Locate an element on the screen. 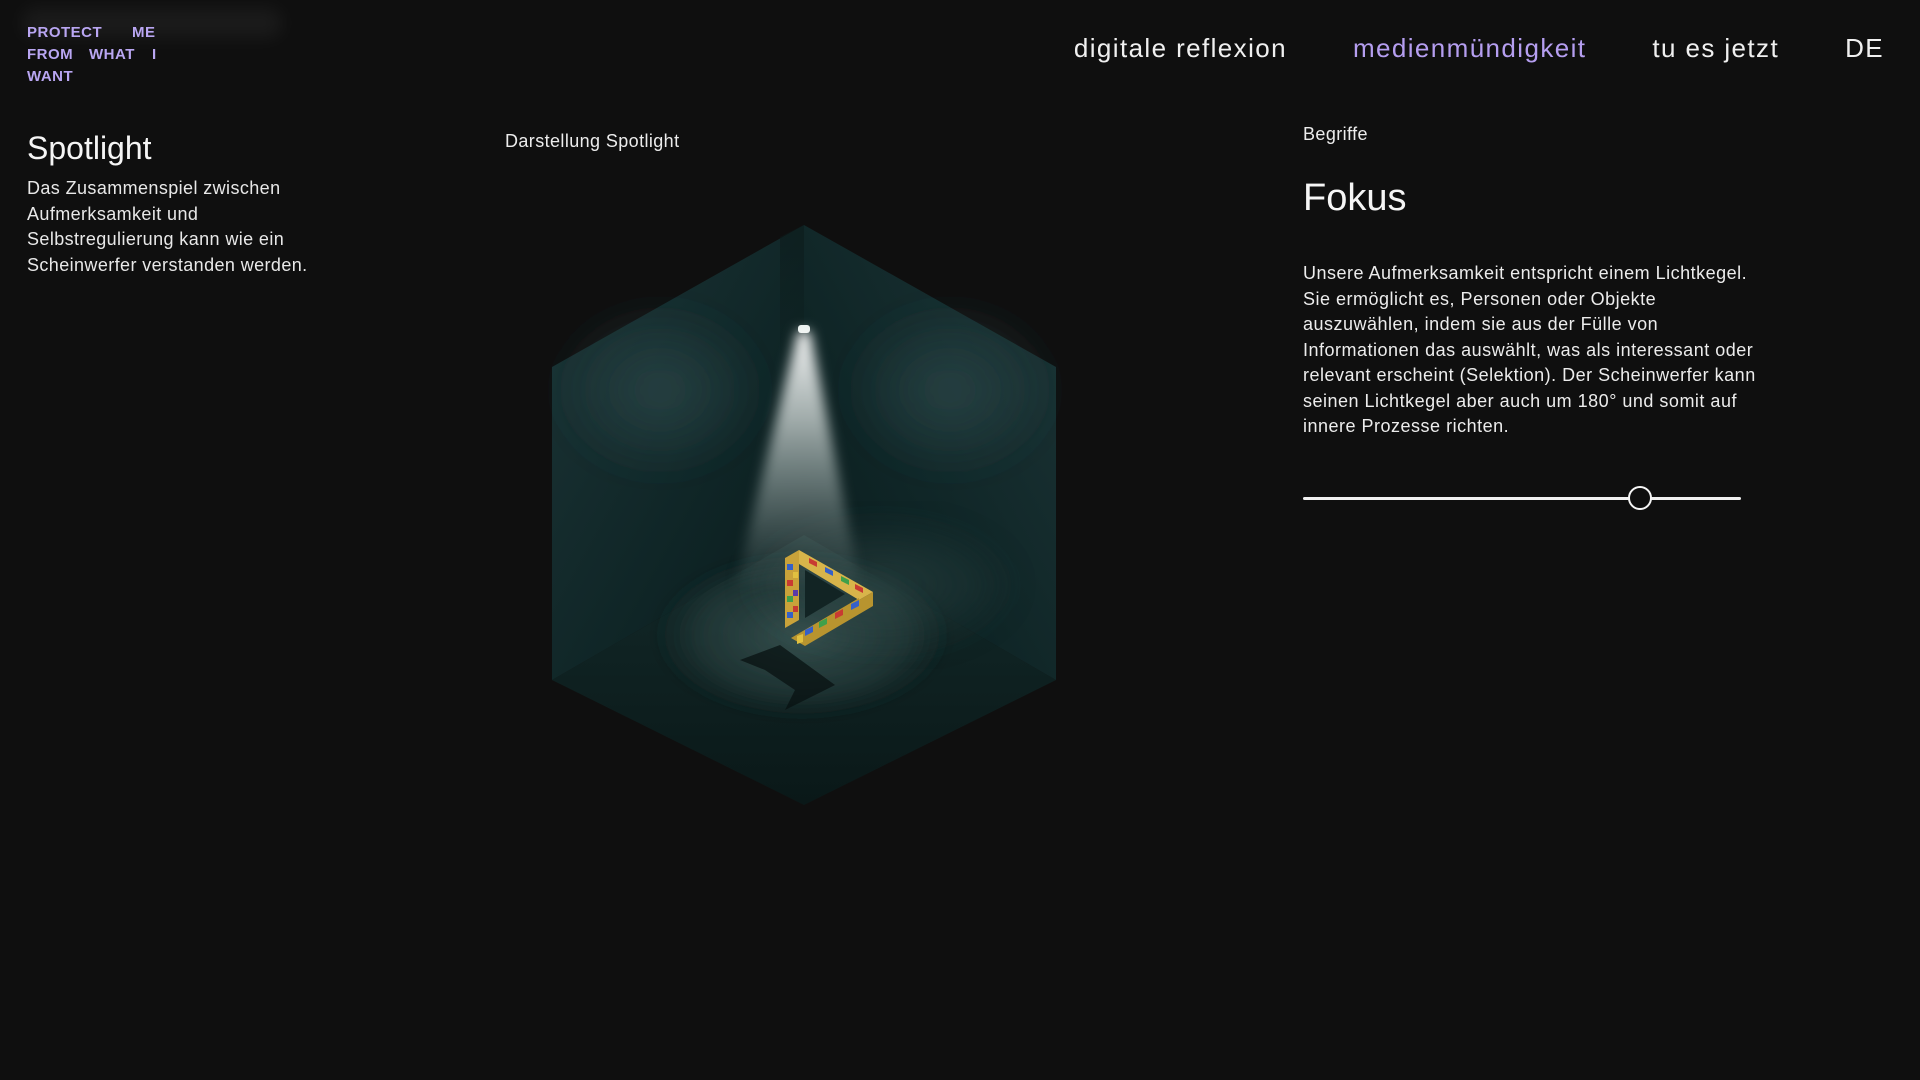 The width and height of the screenshot is (1920, 1080). term-slider is located at coordinates (1522, 498).